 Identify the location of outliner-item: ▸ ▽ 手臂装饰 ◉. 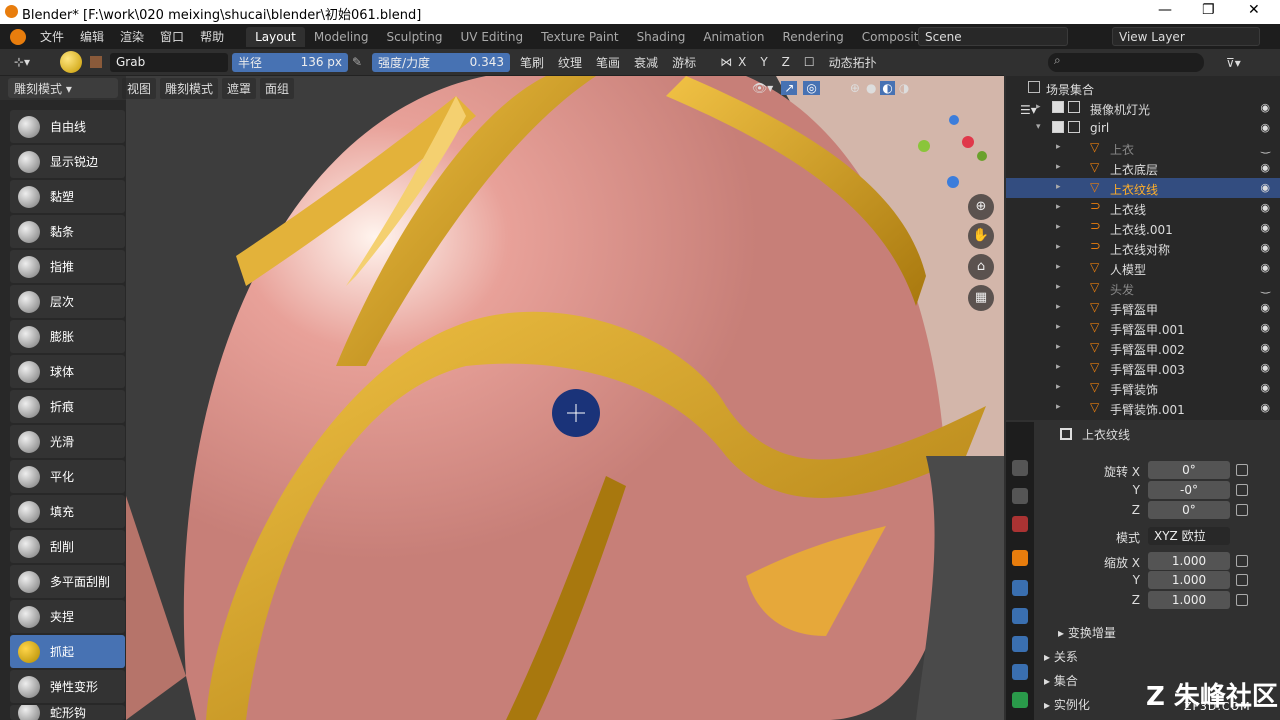
(1143, 388).